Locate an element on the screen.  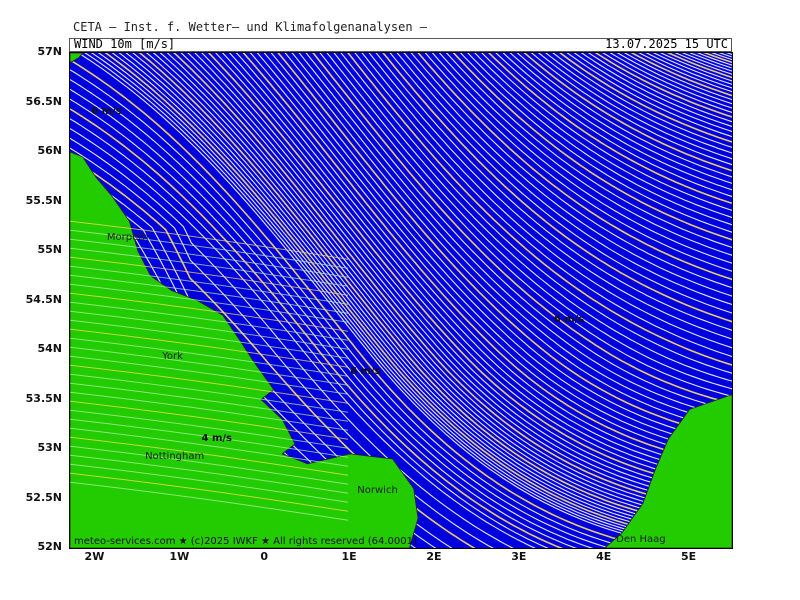
longitude-tick-label: 3E is located at coordinates (519, 556).